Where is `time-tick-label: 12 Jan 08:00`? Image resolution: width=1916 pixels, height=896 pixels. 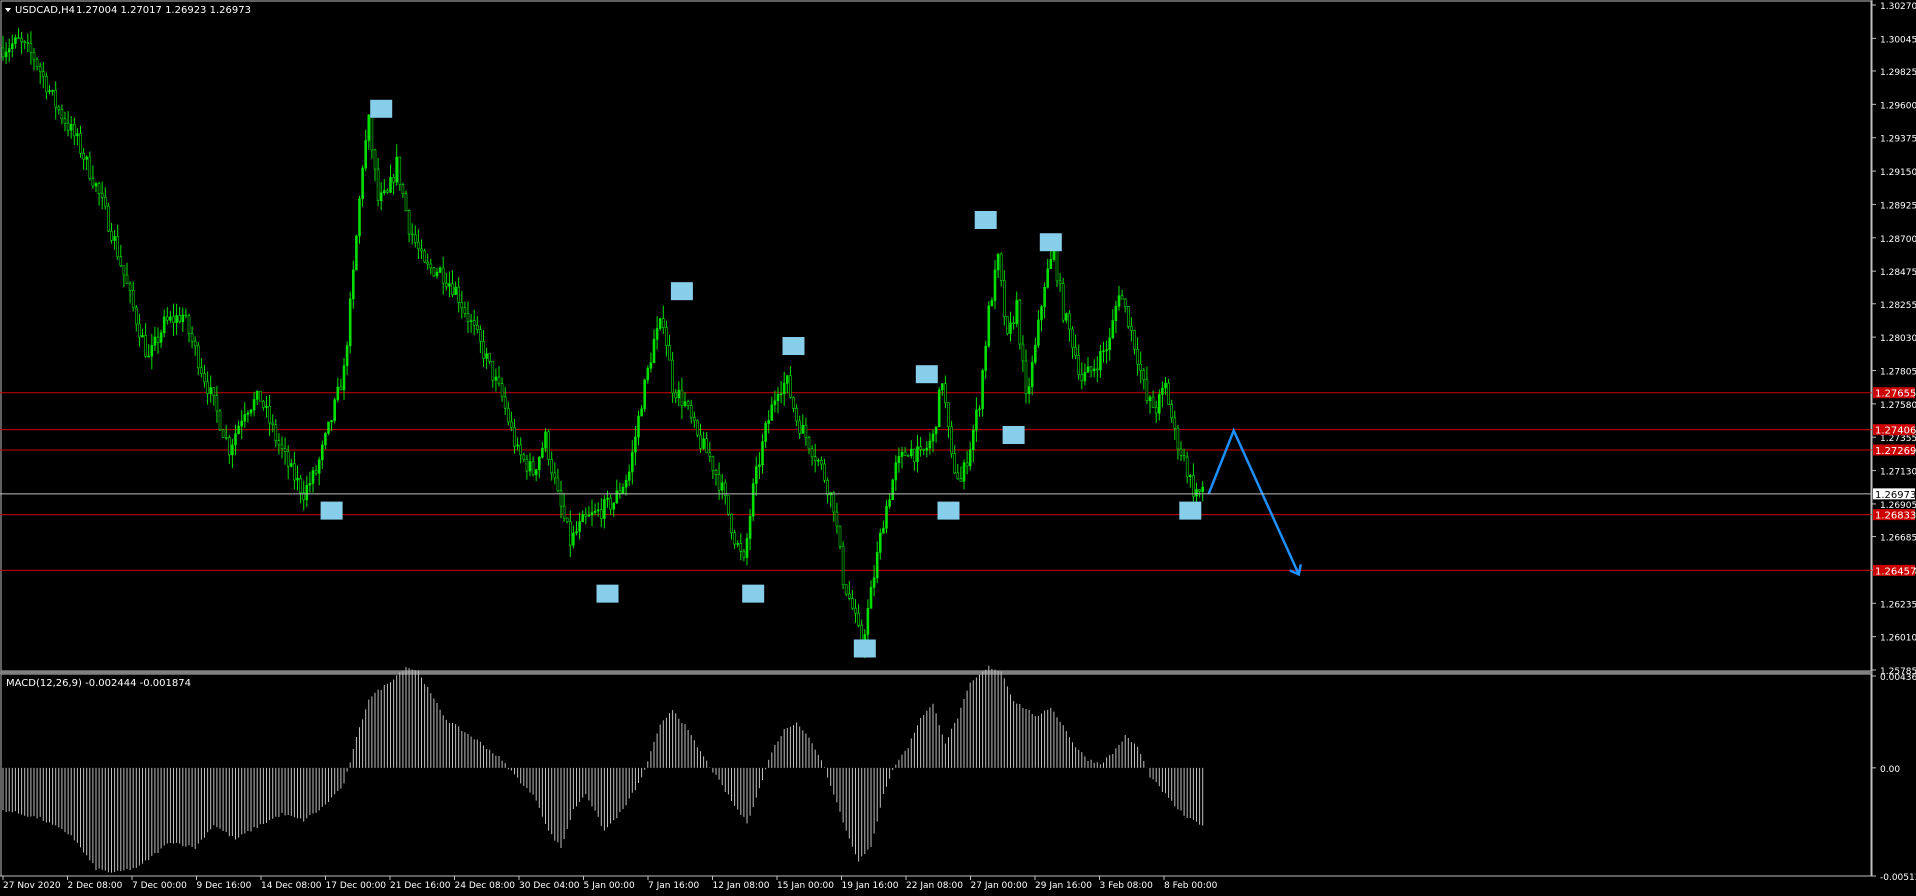 time-tick-label: 12 Jan 08:00 is located at coordinates (741, 886).